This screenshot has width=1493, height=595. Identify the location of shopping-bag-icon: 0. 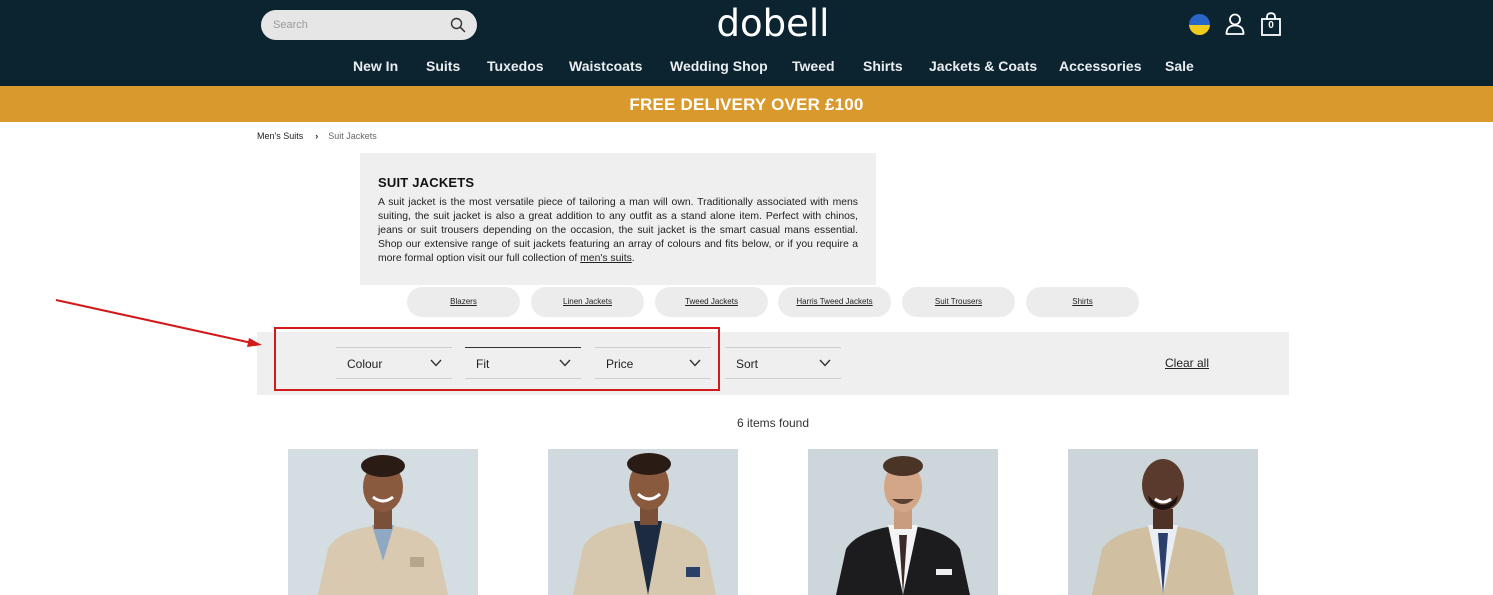
(1271, 24).